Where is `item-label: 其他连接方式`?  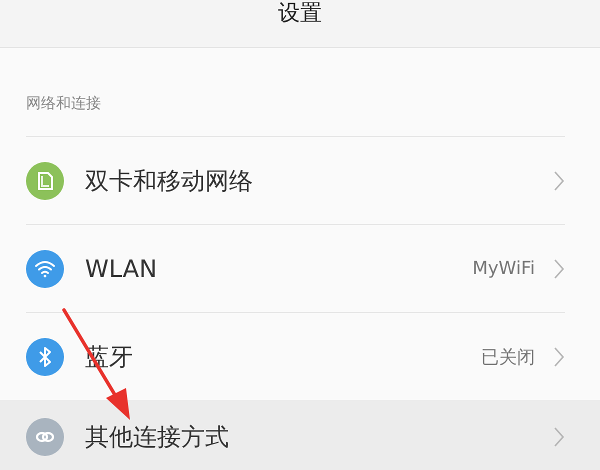
item-label: 其他连接方式 is located at coordinates (157, 437).